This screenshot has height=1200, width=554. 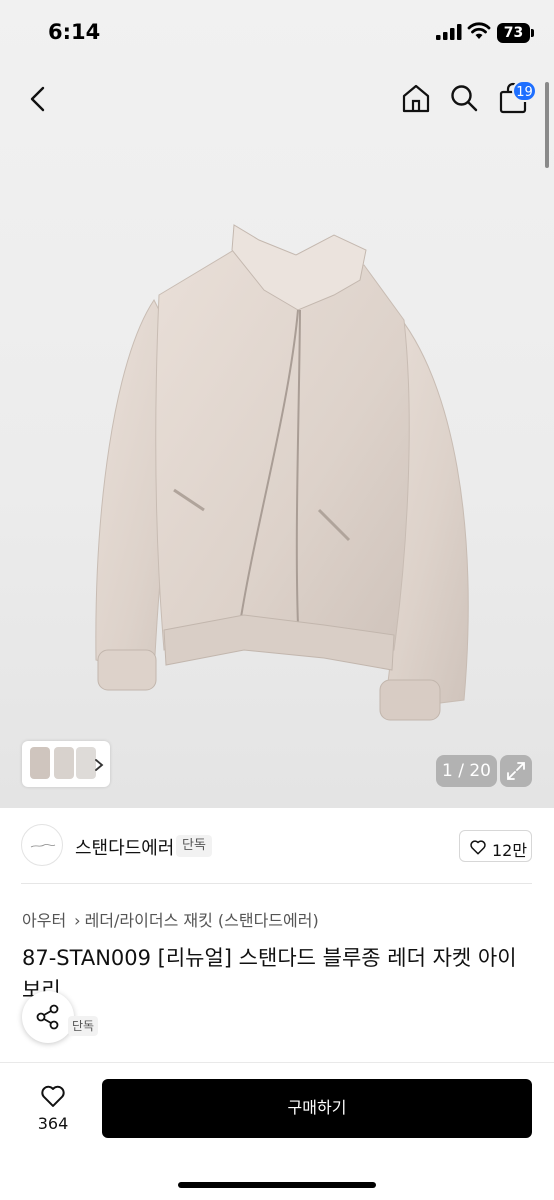 What do you see at coordinates (317, 1108) in the screenshot?
I see `buy-button: 구매하기` at bounding box center [317, 1108].